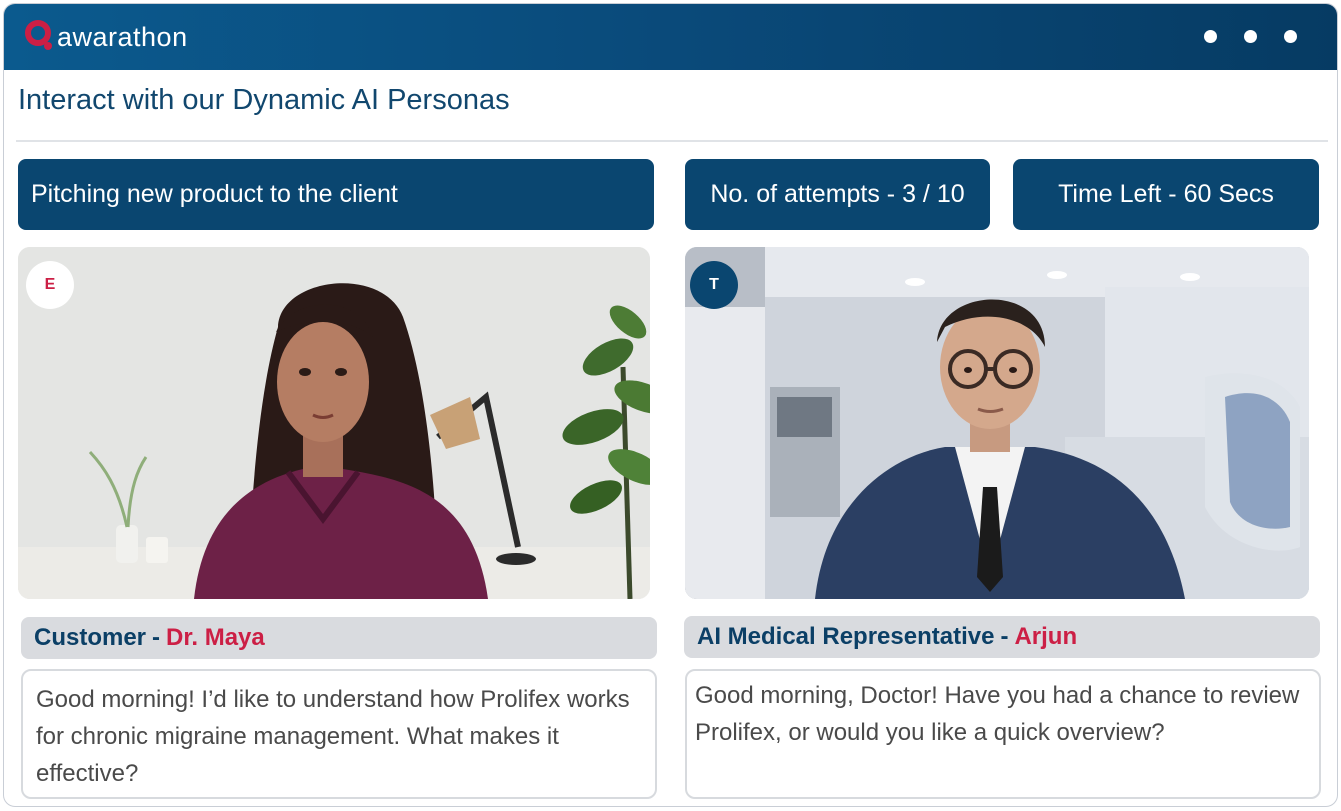 Image resolution: width=1341 pixels, height=811 pixels. What do you see at coordinates (837, 194) in the screenshot?
I see `attempts-counter: No. of attempts - 3 / 10` at bounding box center [837, 194].